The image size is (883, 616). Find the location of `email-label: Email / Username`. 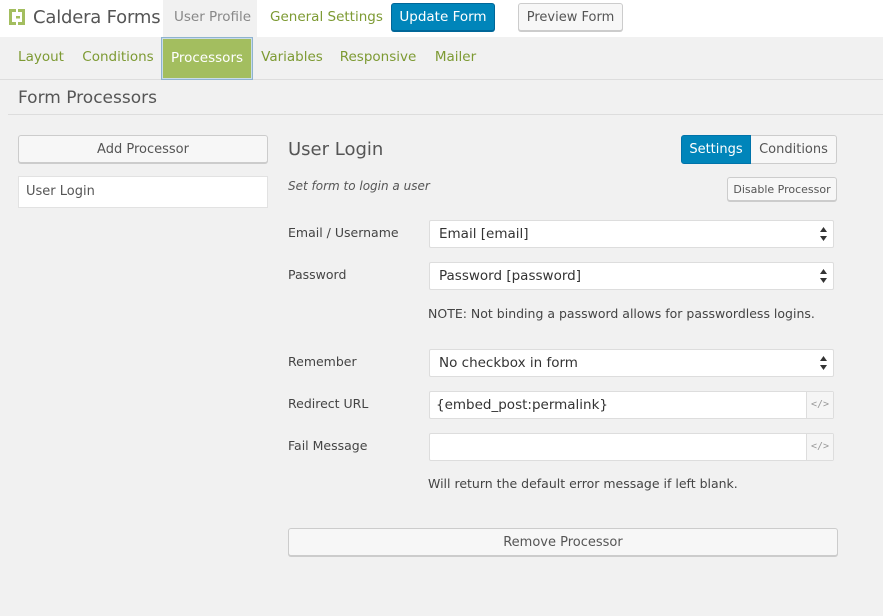

email-label: Email / Username is located at coordinates (343, 232).